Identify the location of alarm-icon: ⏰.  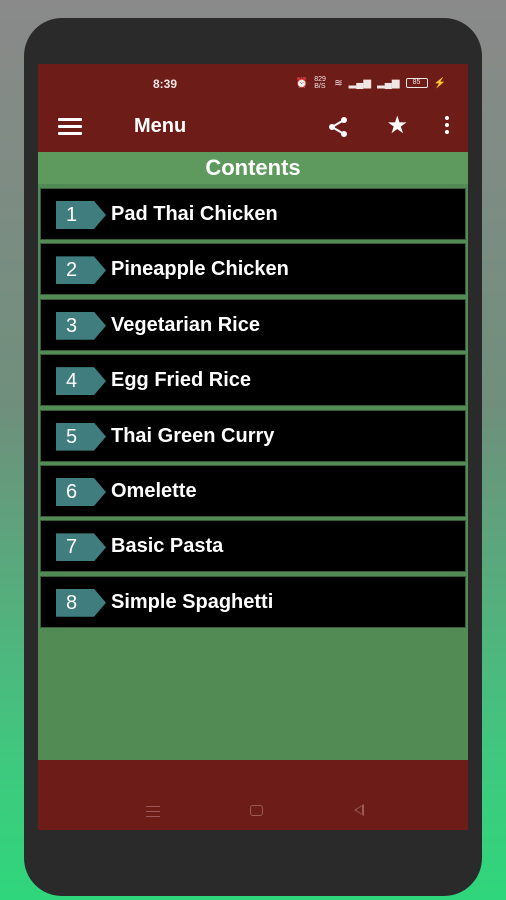
(302, 83).